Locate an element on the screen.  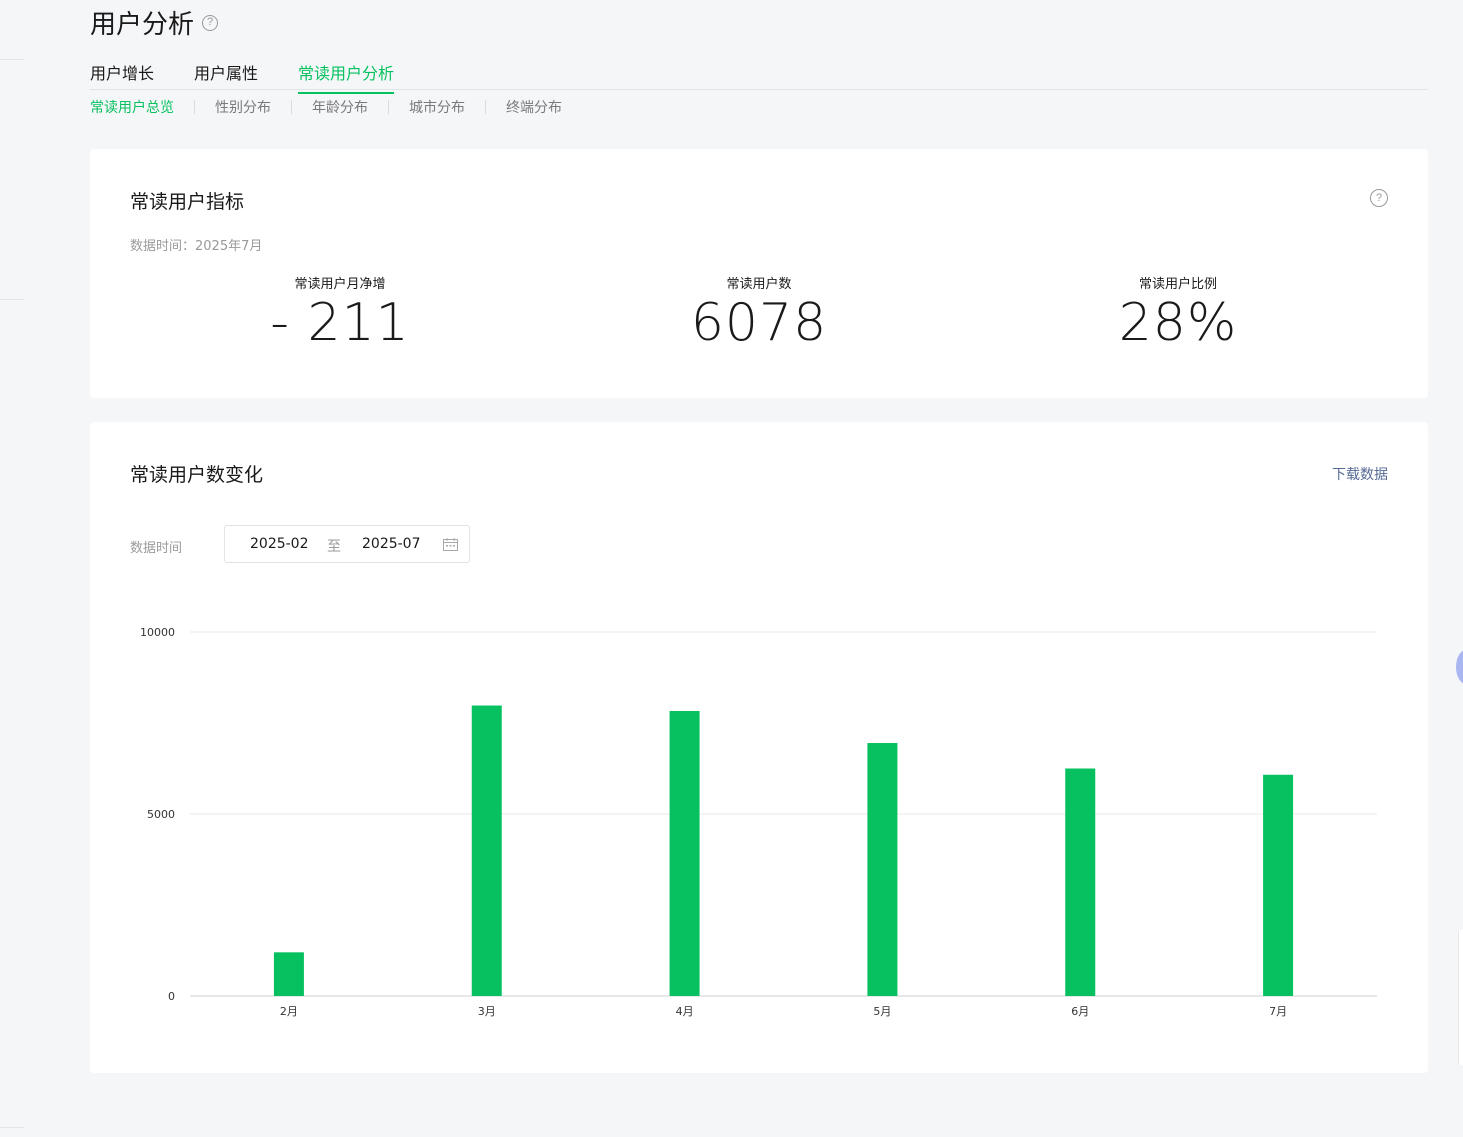
stat-user-count-label: 常读用户数 is located at coordinates (759, 284).